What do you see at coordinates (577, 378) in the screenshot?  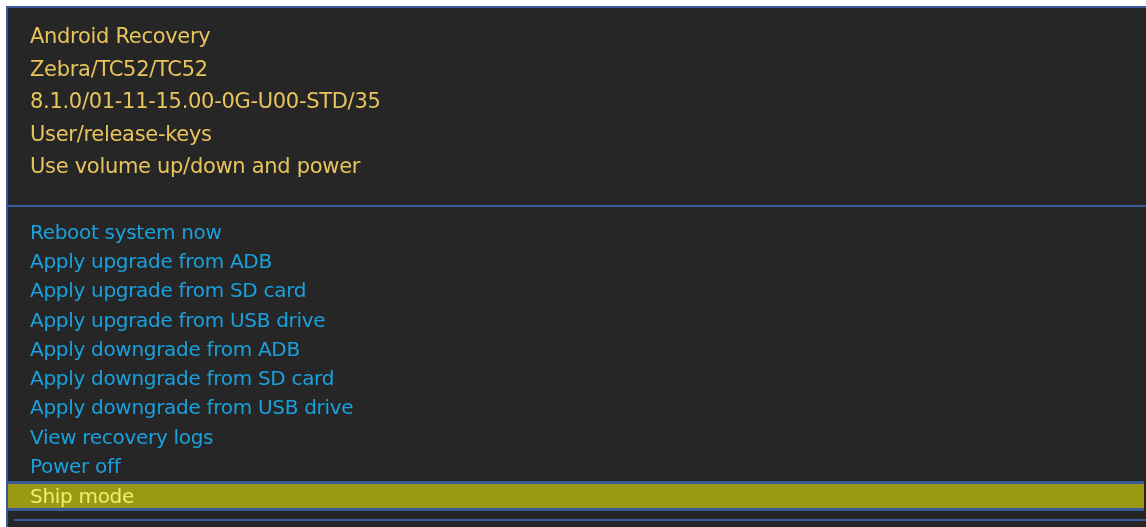 I see `menu-item: Apply downgrade from SD card` at bounding box center [577, 378].